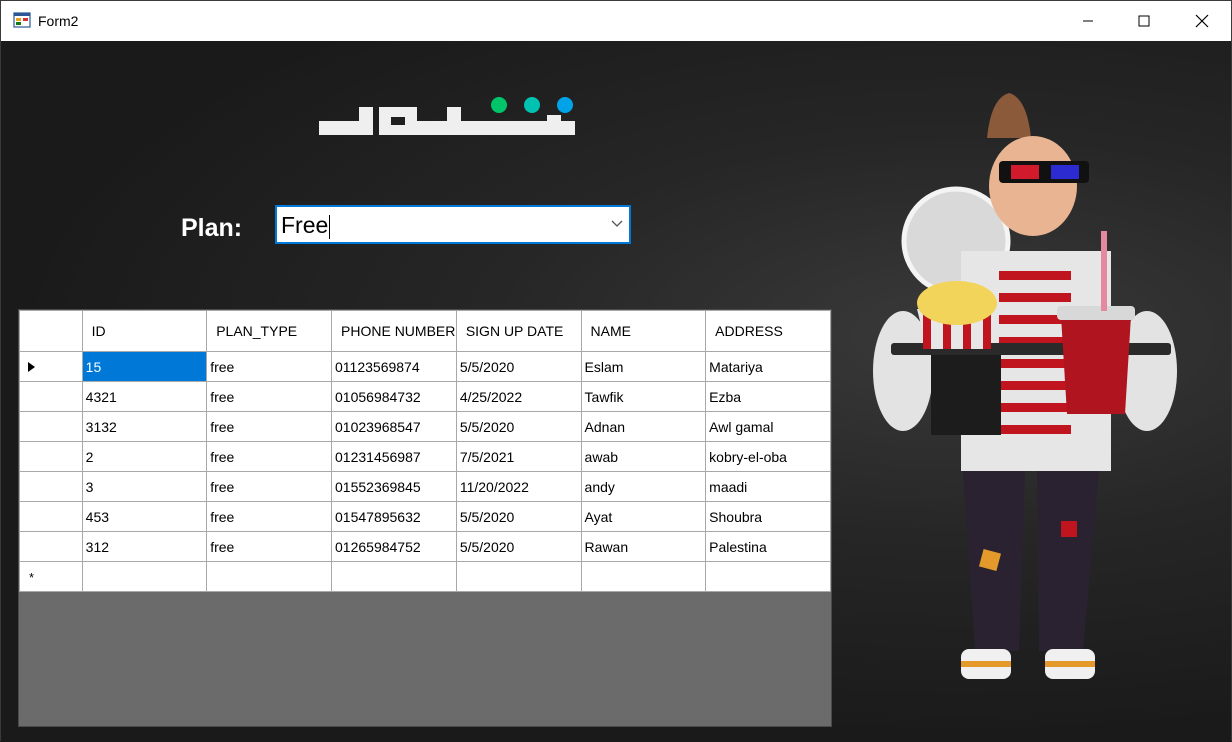  What do you see at coordinates (617, 224) in the screenshot?
I see `chevron-down-icon` at bounding box center [617, 224].